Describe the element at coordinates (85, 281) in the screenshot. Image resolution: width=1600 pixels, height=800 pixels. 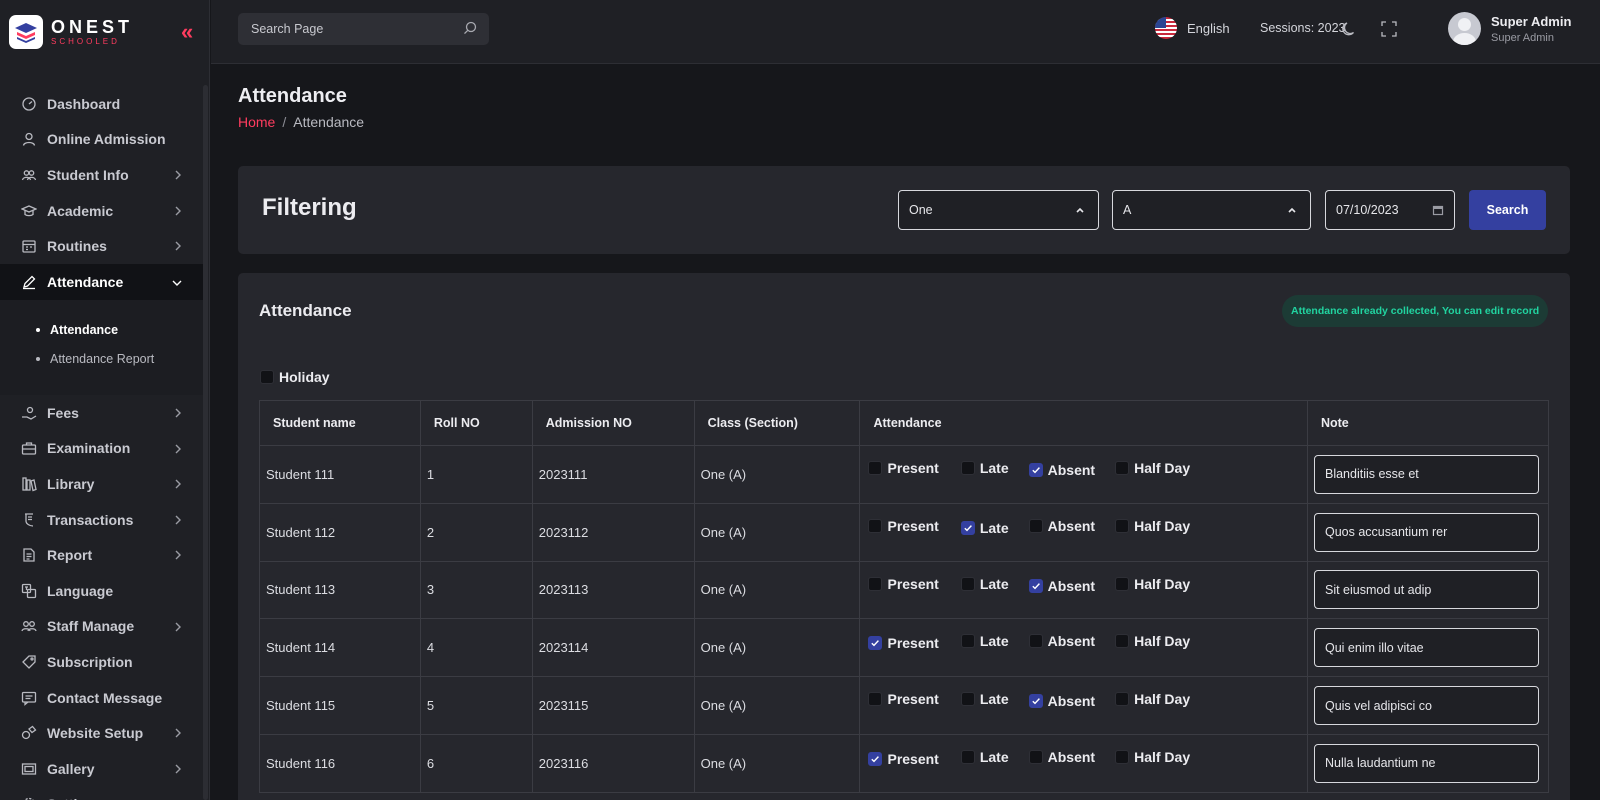
I see `sidebar-item-label: Attendance` at that location.